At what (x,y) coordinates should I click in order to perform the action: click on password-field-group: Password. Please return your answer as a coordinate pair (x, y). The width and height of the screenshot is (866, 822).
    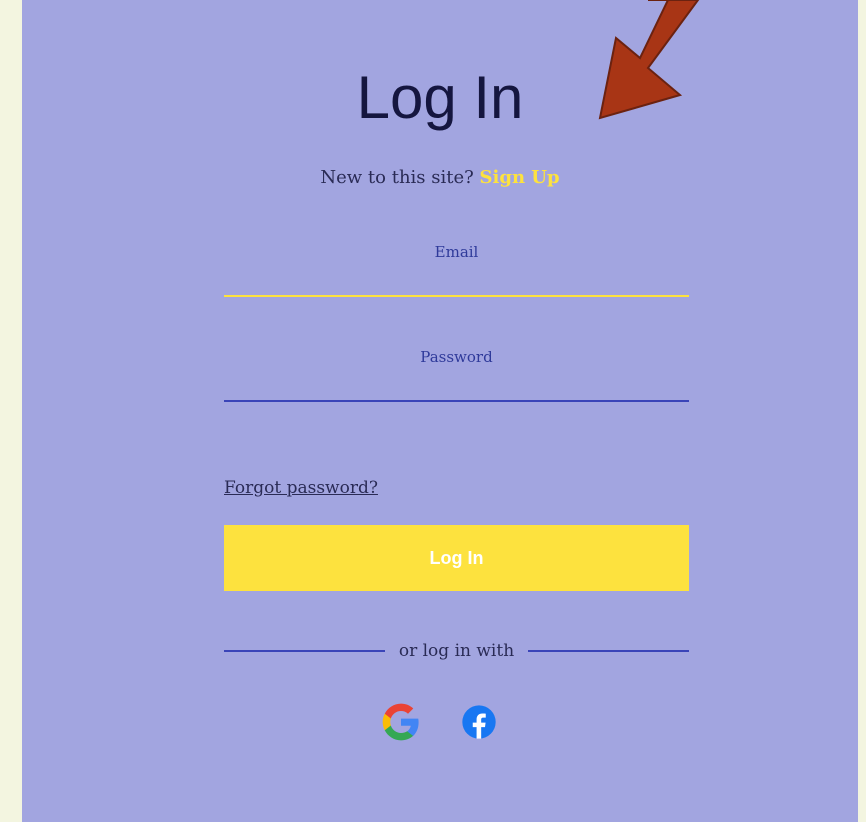
    Looking at the image, I should click on (456, 375).